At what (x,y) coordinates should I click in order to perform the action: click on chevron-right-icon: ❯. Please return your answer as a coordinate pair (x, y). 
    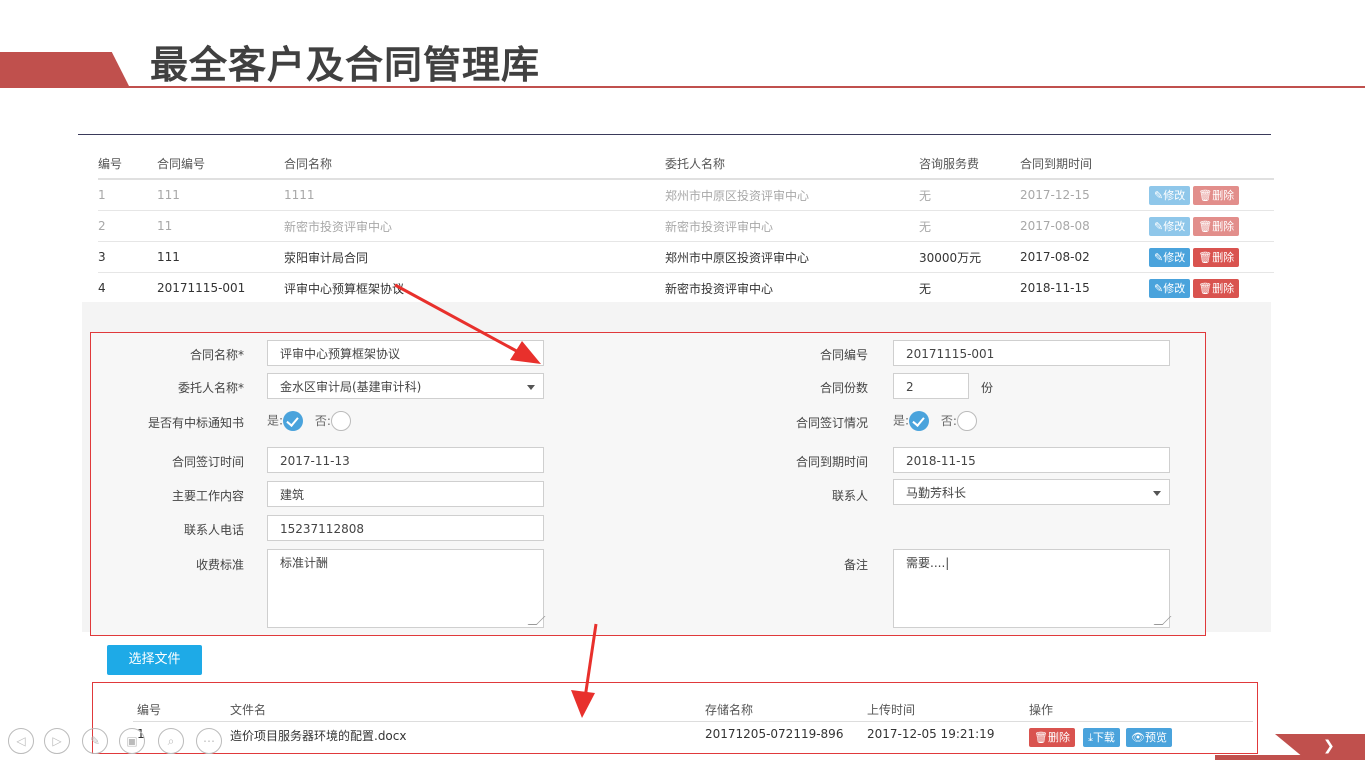
    Looking at the image, I should click on (1329, 746).